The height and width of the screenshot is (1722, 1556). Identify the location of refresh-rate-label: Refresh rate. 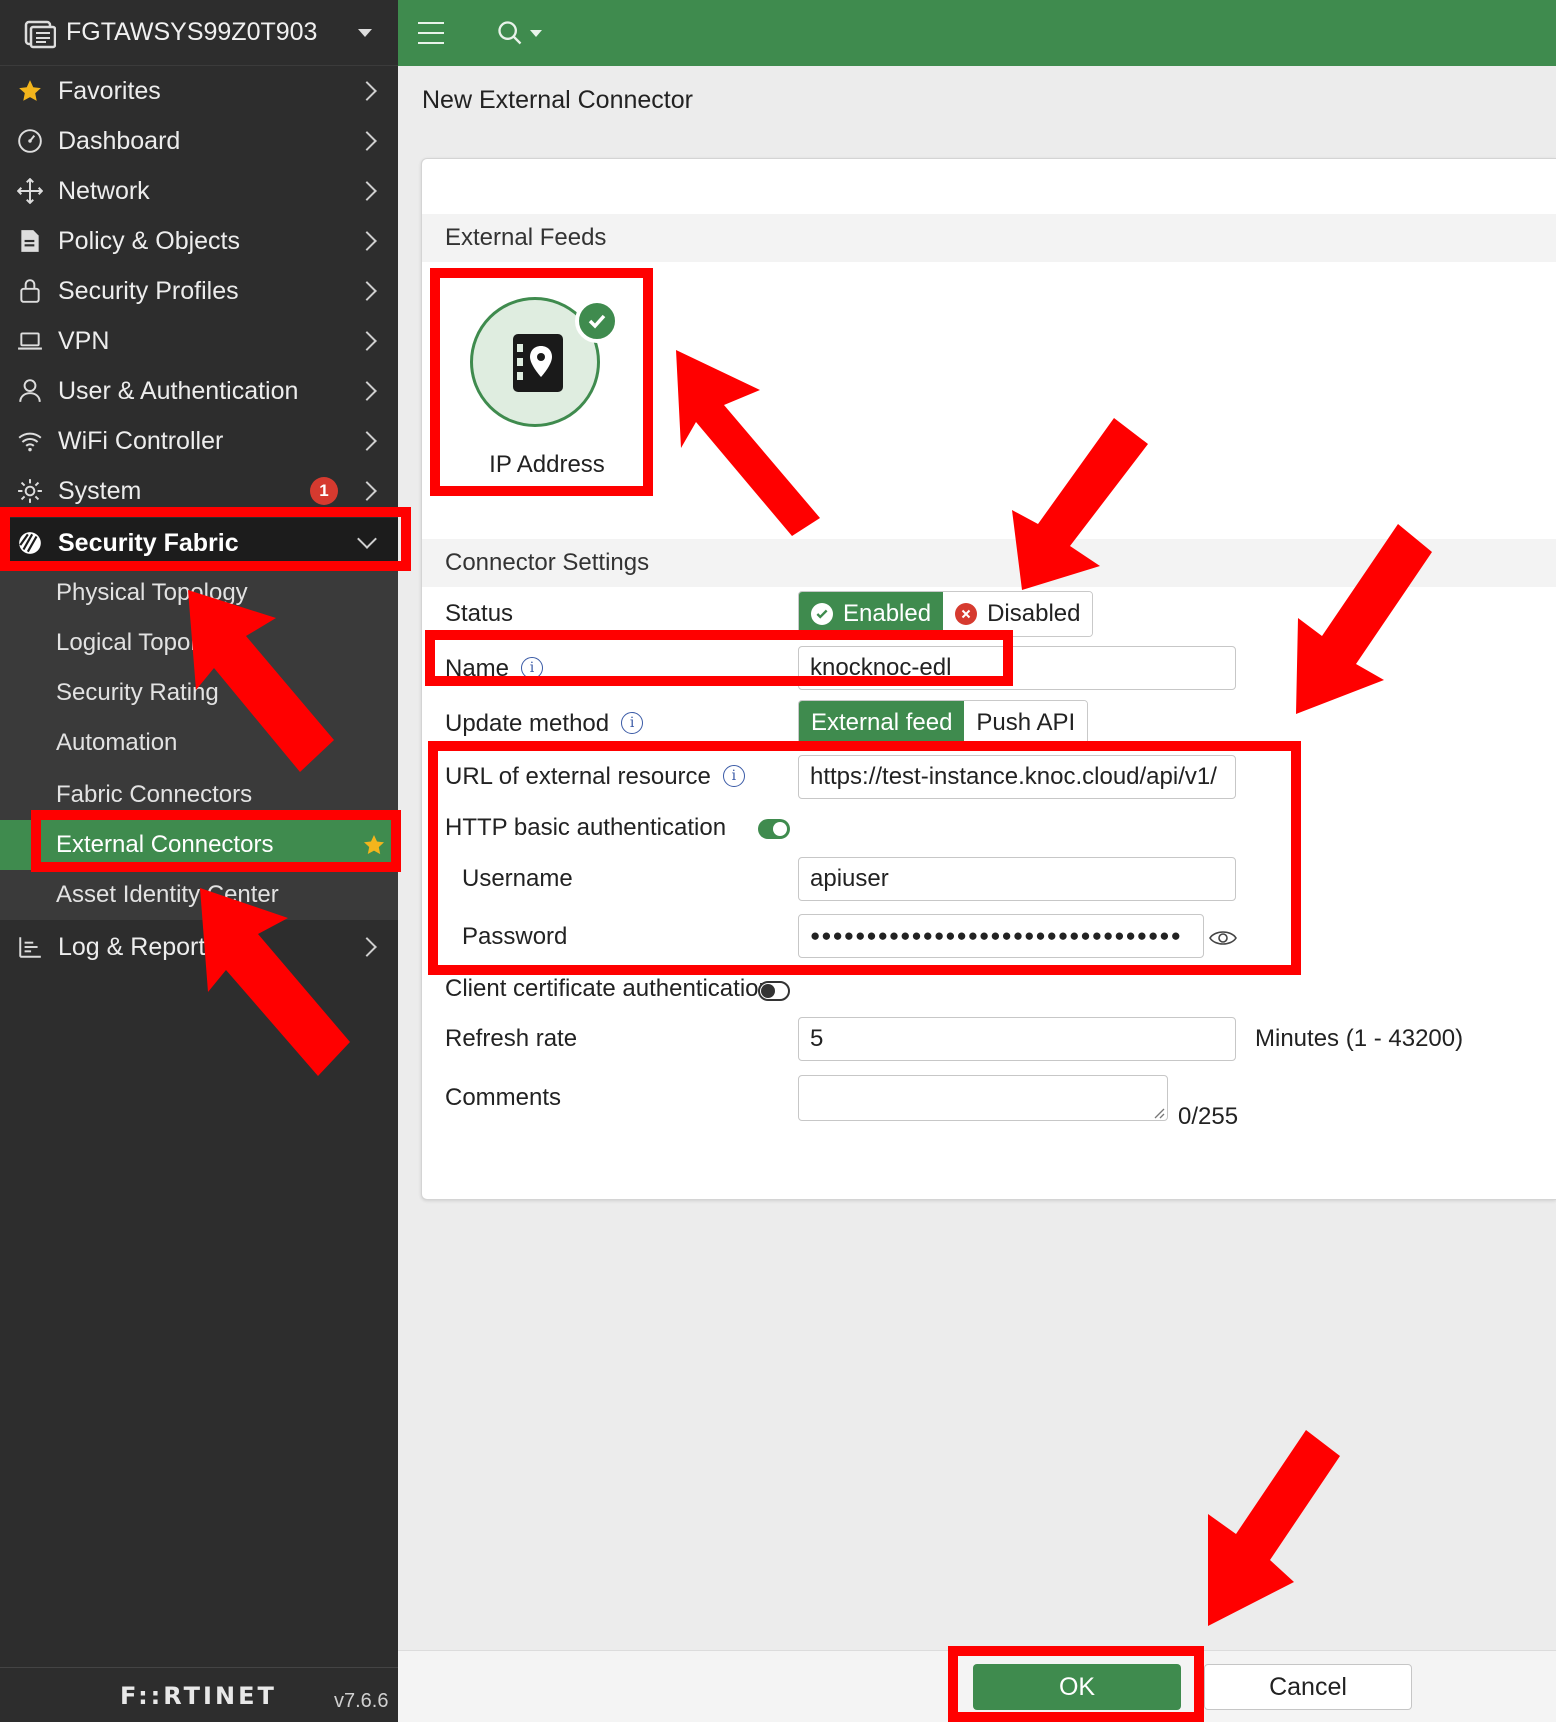
(511, 1038).